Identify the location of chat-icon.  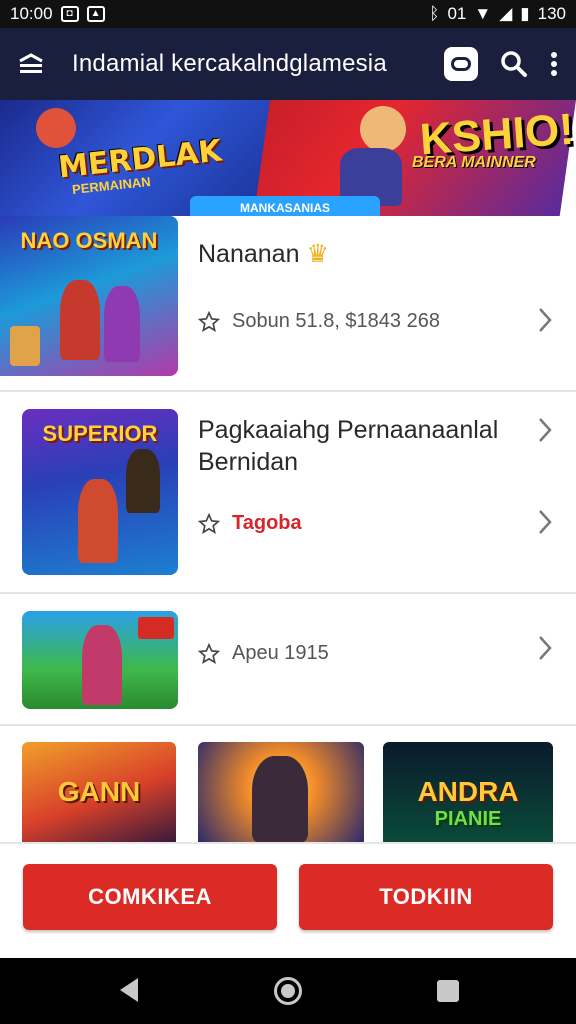
(461, 64).